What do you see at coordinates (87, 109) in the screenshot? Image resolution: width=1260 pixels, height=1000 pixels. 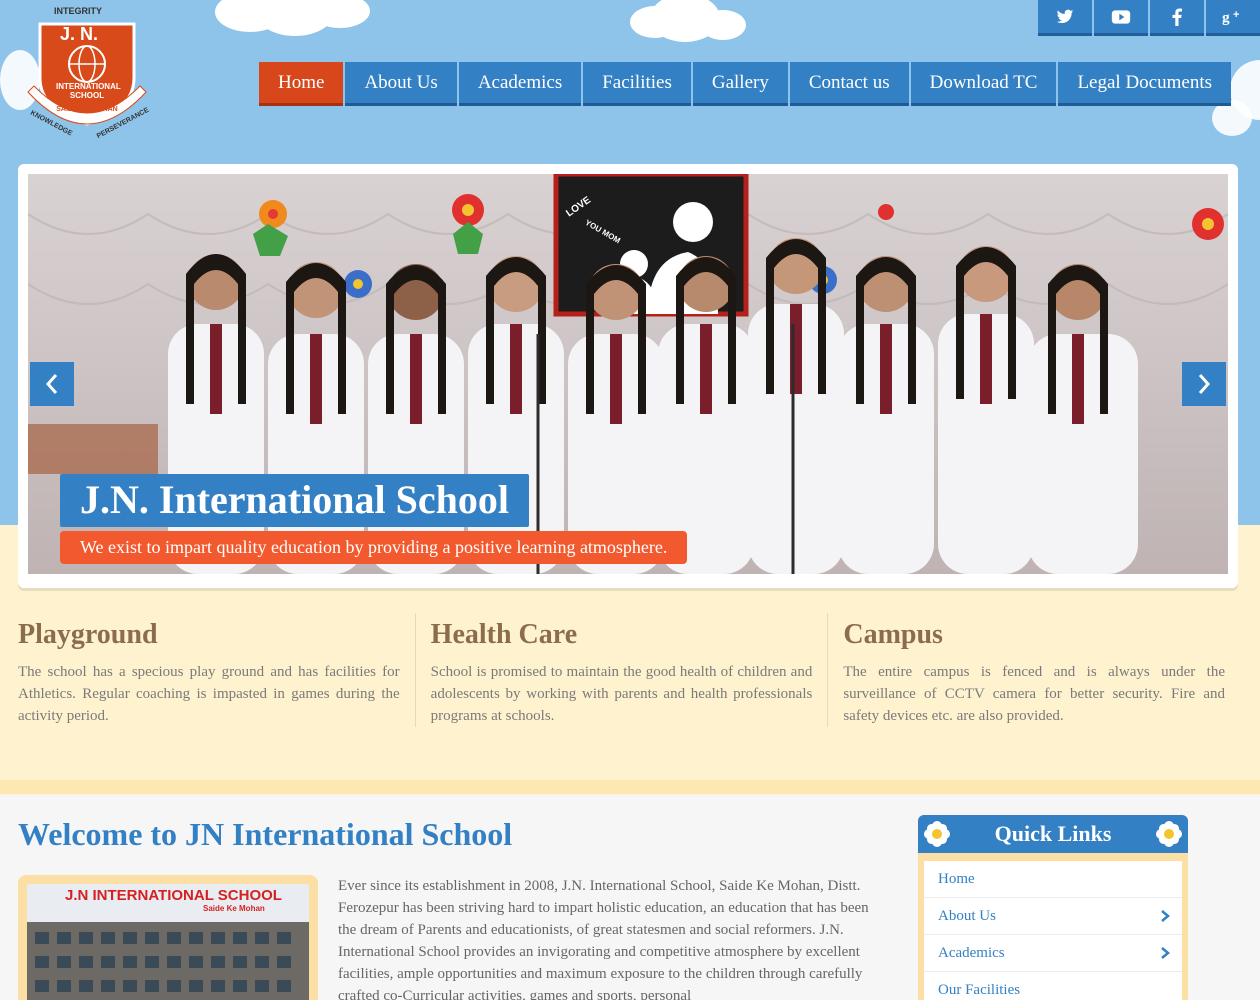 I see `logo-location-text: SAIDE KE MOHAN` at bounding box center [87, 109].